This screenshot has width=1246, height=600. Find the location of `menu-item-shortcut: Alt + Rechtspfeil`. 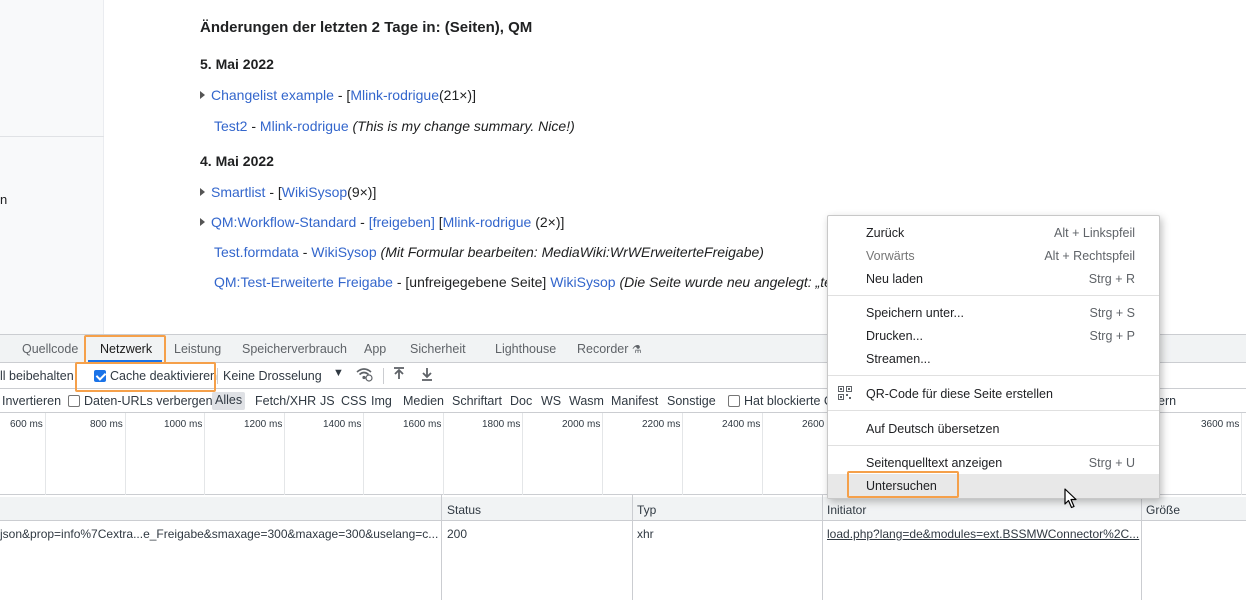

menu-item-shortcut: Alt + Rechtspfeil is located at coordinates (1089, 256).